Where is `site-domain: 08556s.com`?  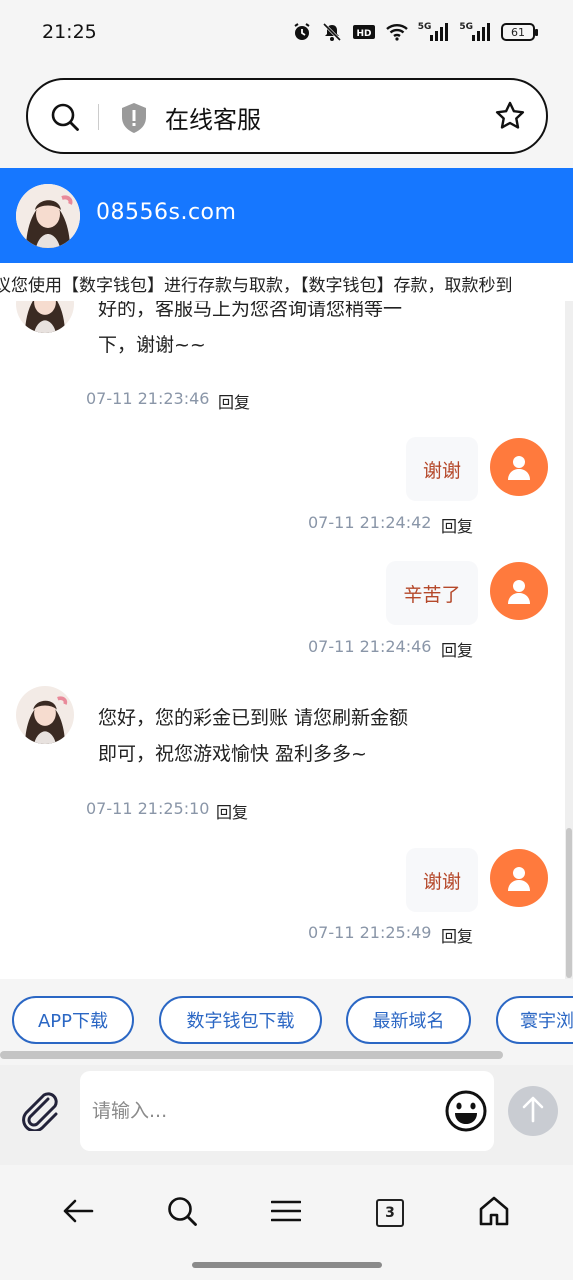
site-domain: 08556s.com is located at coordinates (166, 212).